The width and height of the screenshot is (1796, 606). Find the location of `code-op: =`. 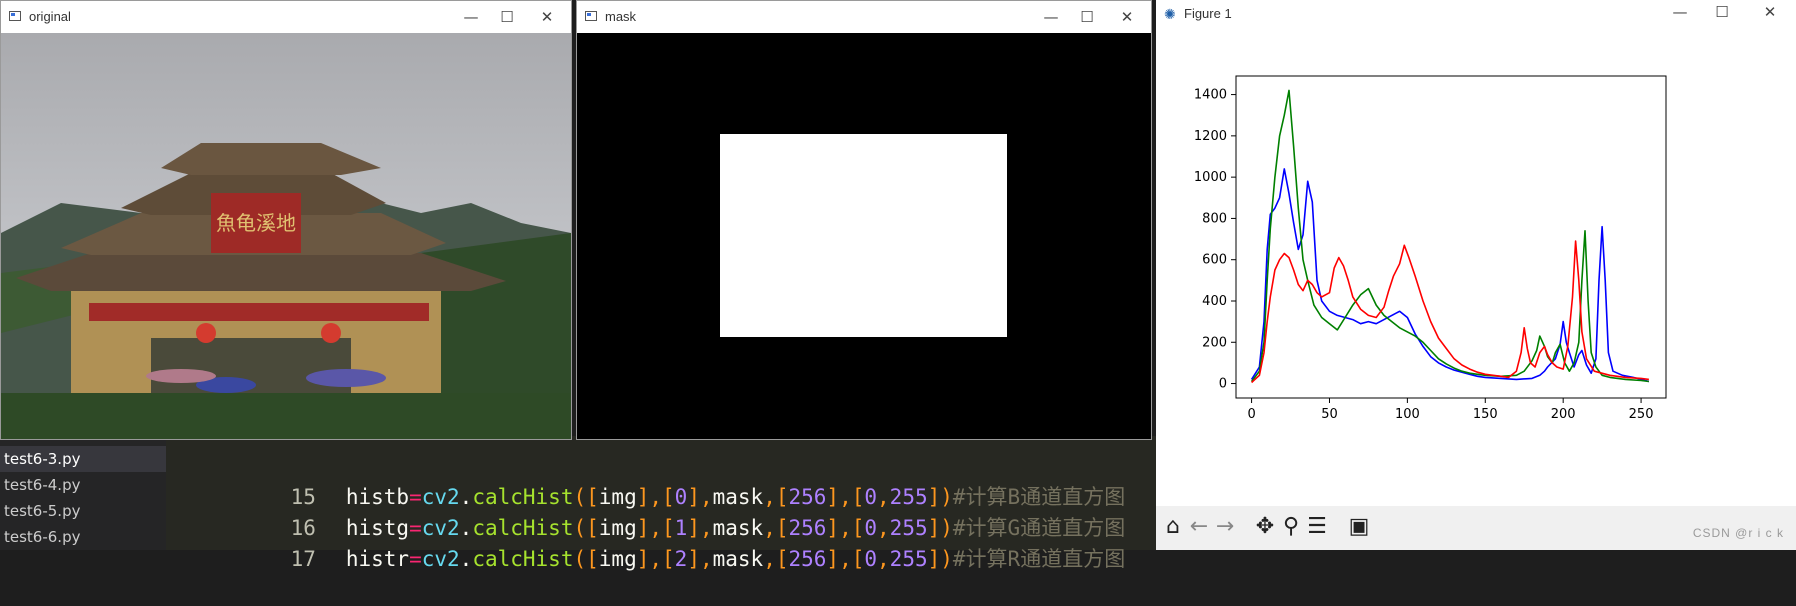

code-op: = is located at coordinates (415, 559).